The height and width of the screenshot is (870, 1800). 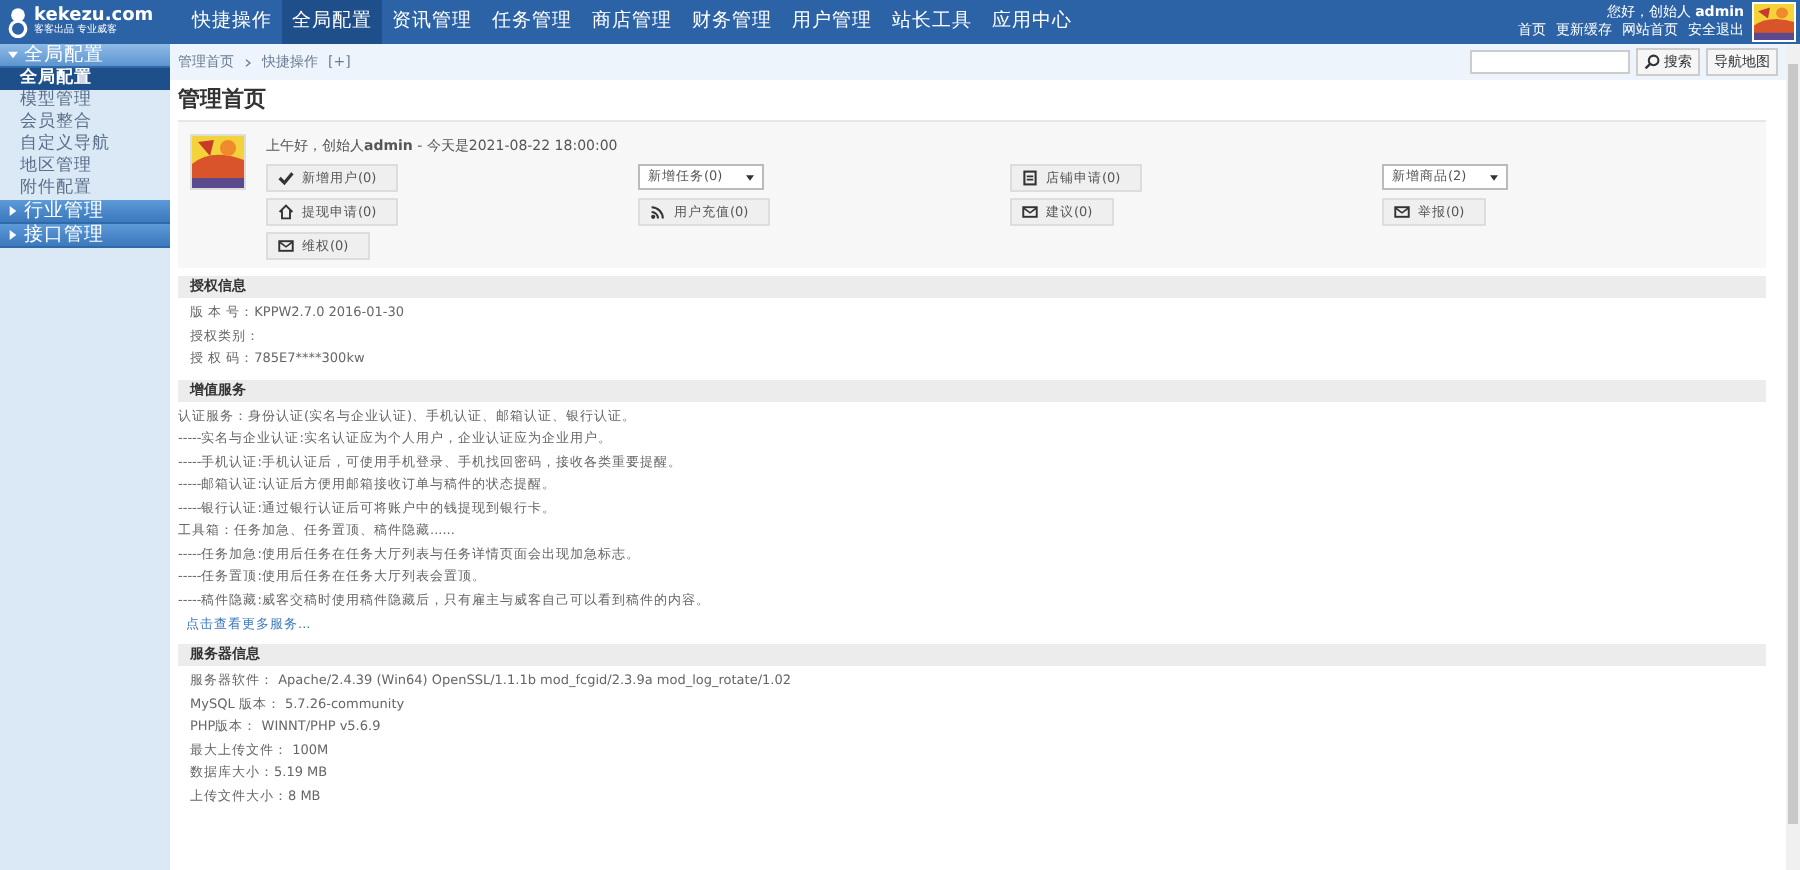 What do you see at coordinates (85, 167) in the screenshot?
I see `sidebar-item: 地区管理` at bounding box center [85, 167].